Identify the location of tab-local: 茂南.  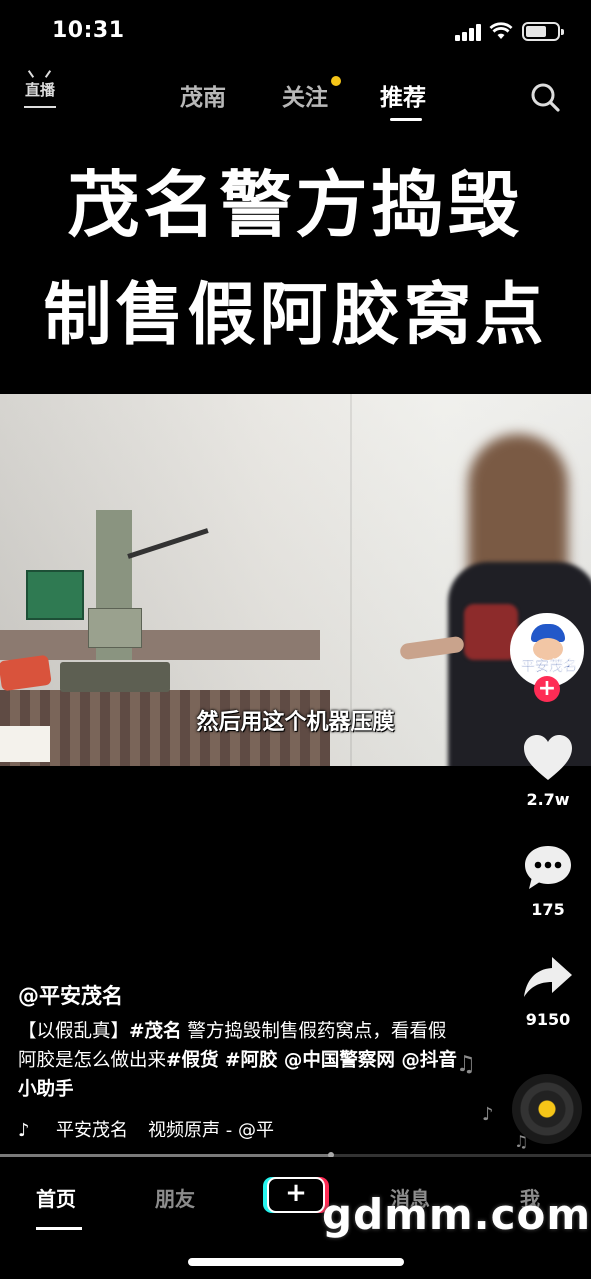
(203, 95).